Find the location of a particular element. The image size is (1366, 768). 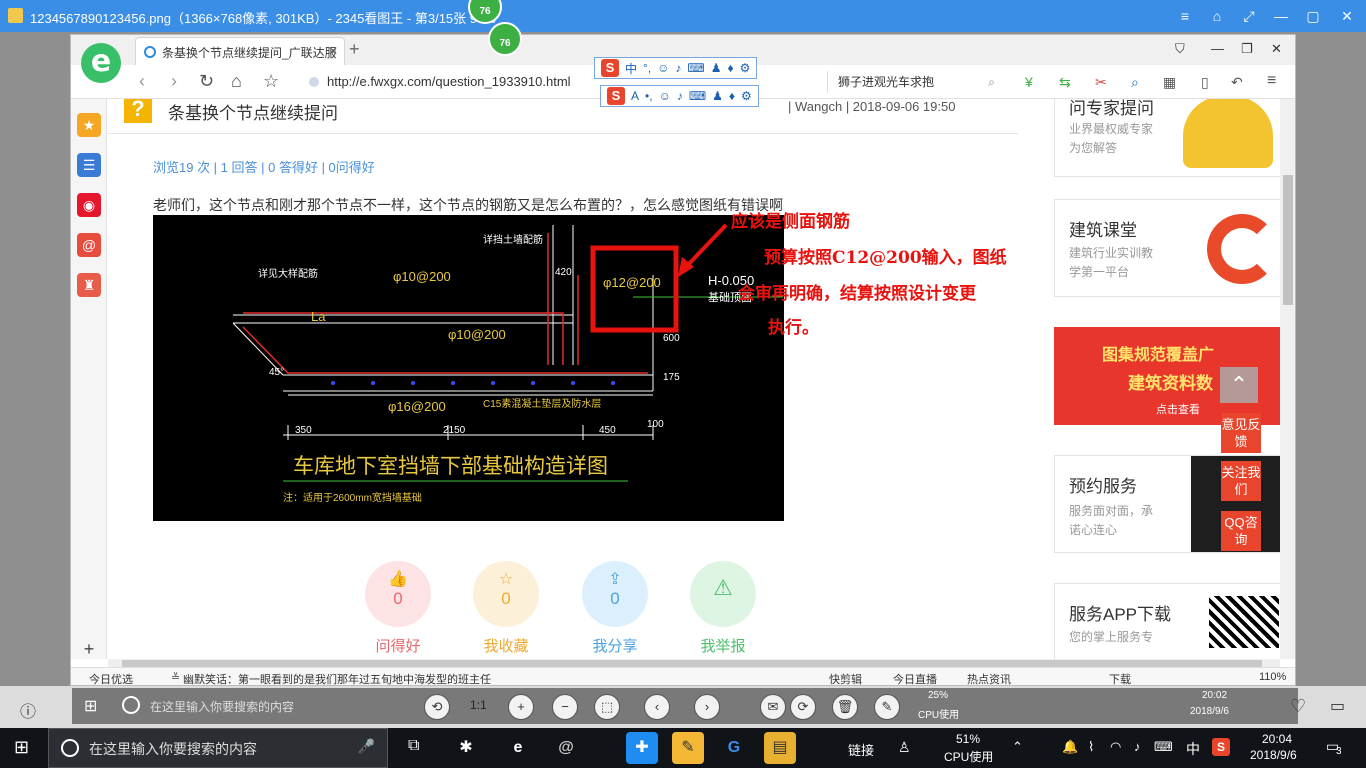

email-icon: @ is located at coordinates (89, 245).